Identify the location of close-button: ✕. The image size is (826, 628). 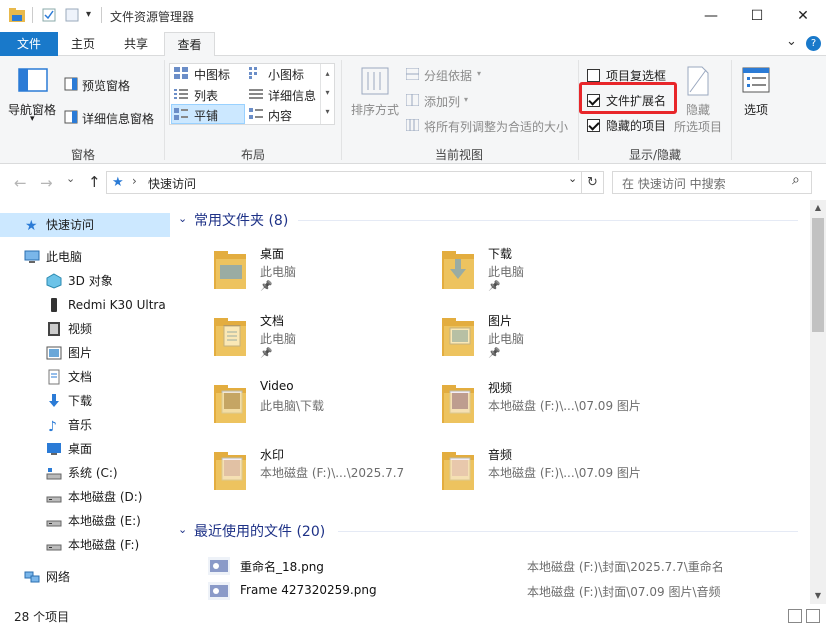
(803, 16).